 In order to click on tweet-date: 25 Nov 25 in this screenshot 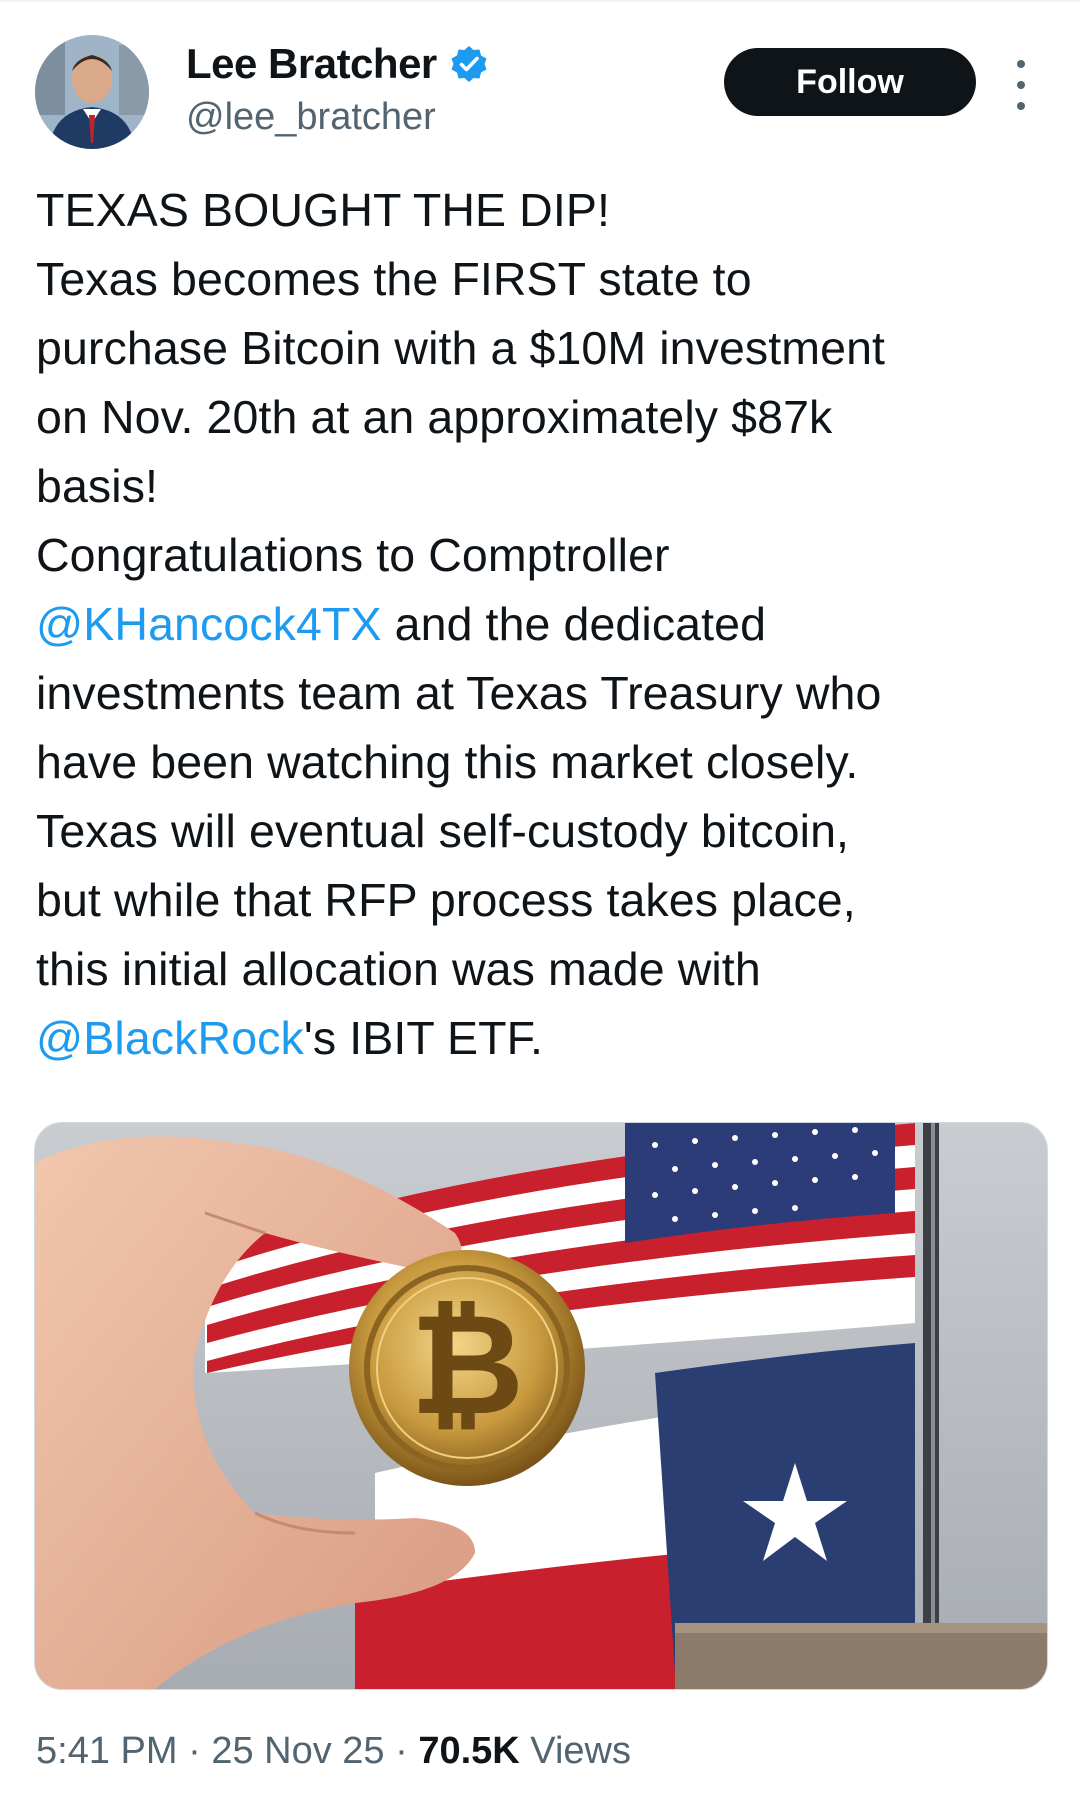, I will do `click(297, 1751)`.